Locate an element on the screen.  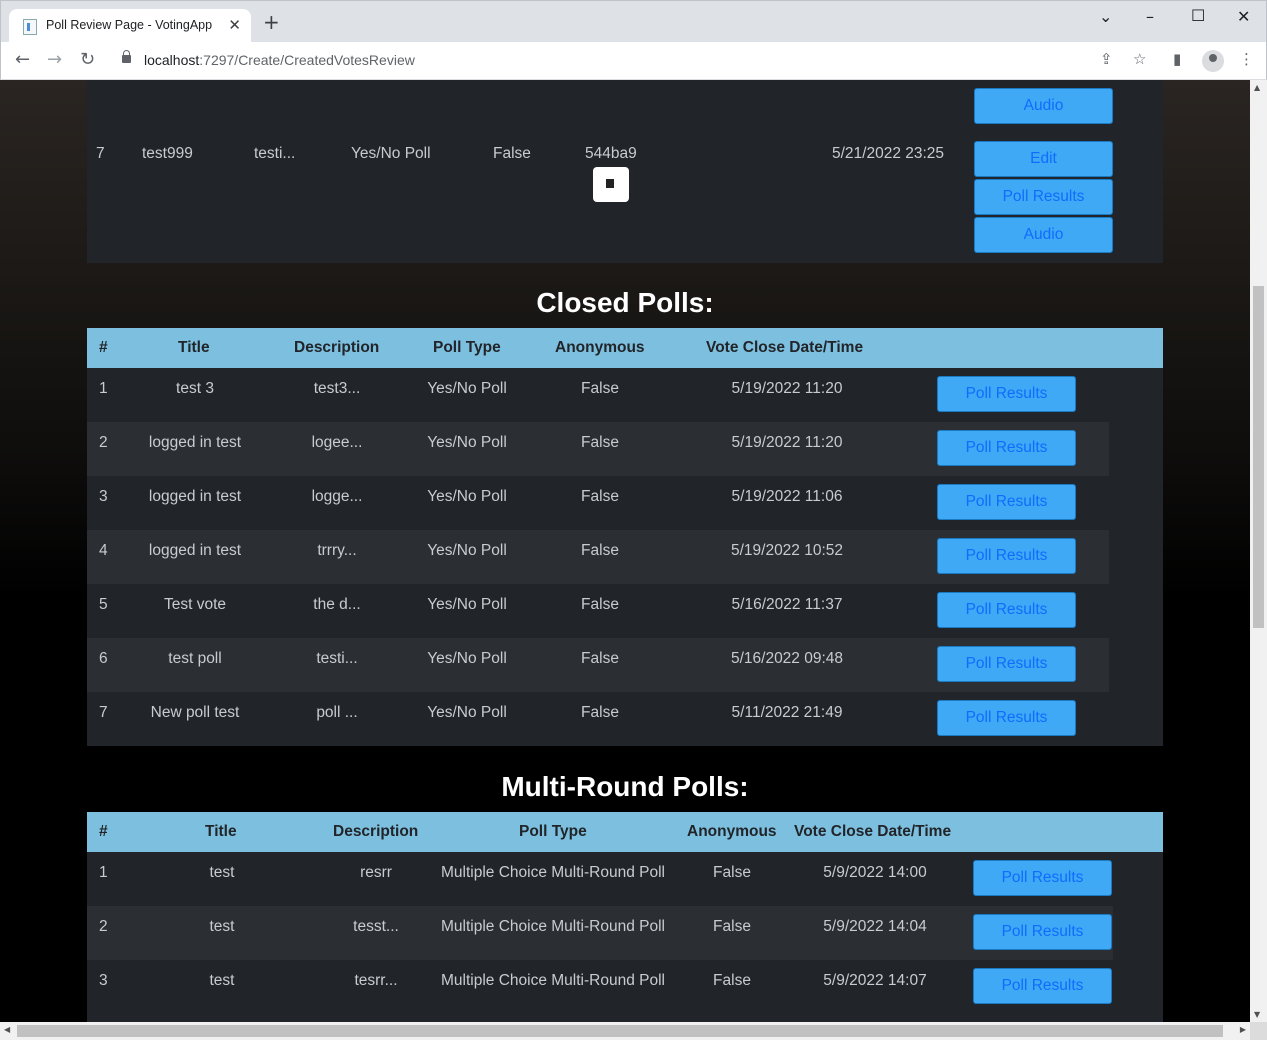
share-icon: ⇪ is located at coordinates (1106, 59).